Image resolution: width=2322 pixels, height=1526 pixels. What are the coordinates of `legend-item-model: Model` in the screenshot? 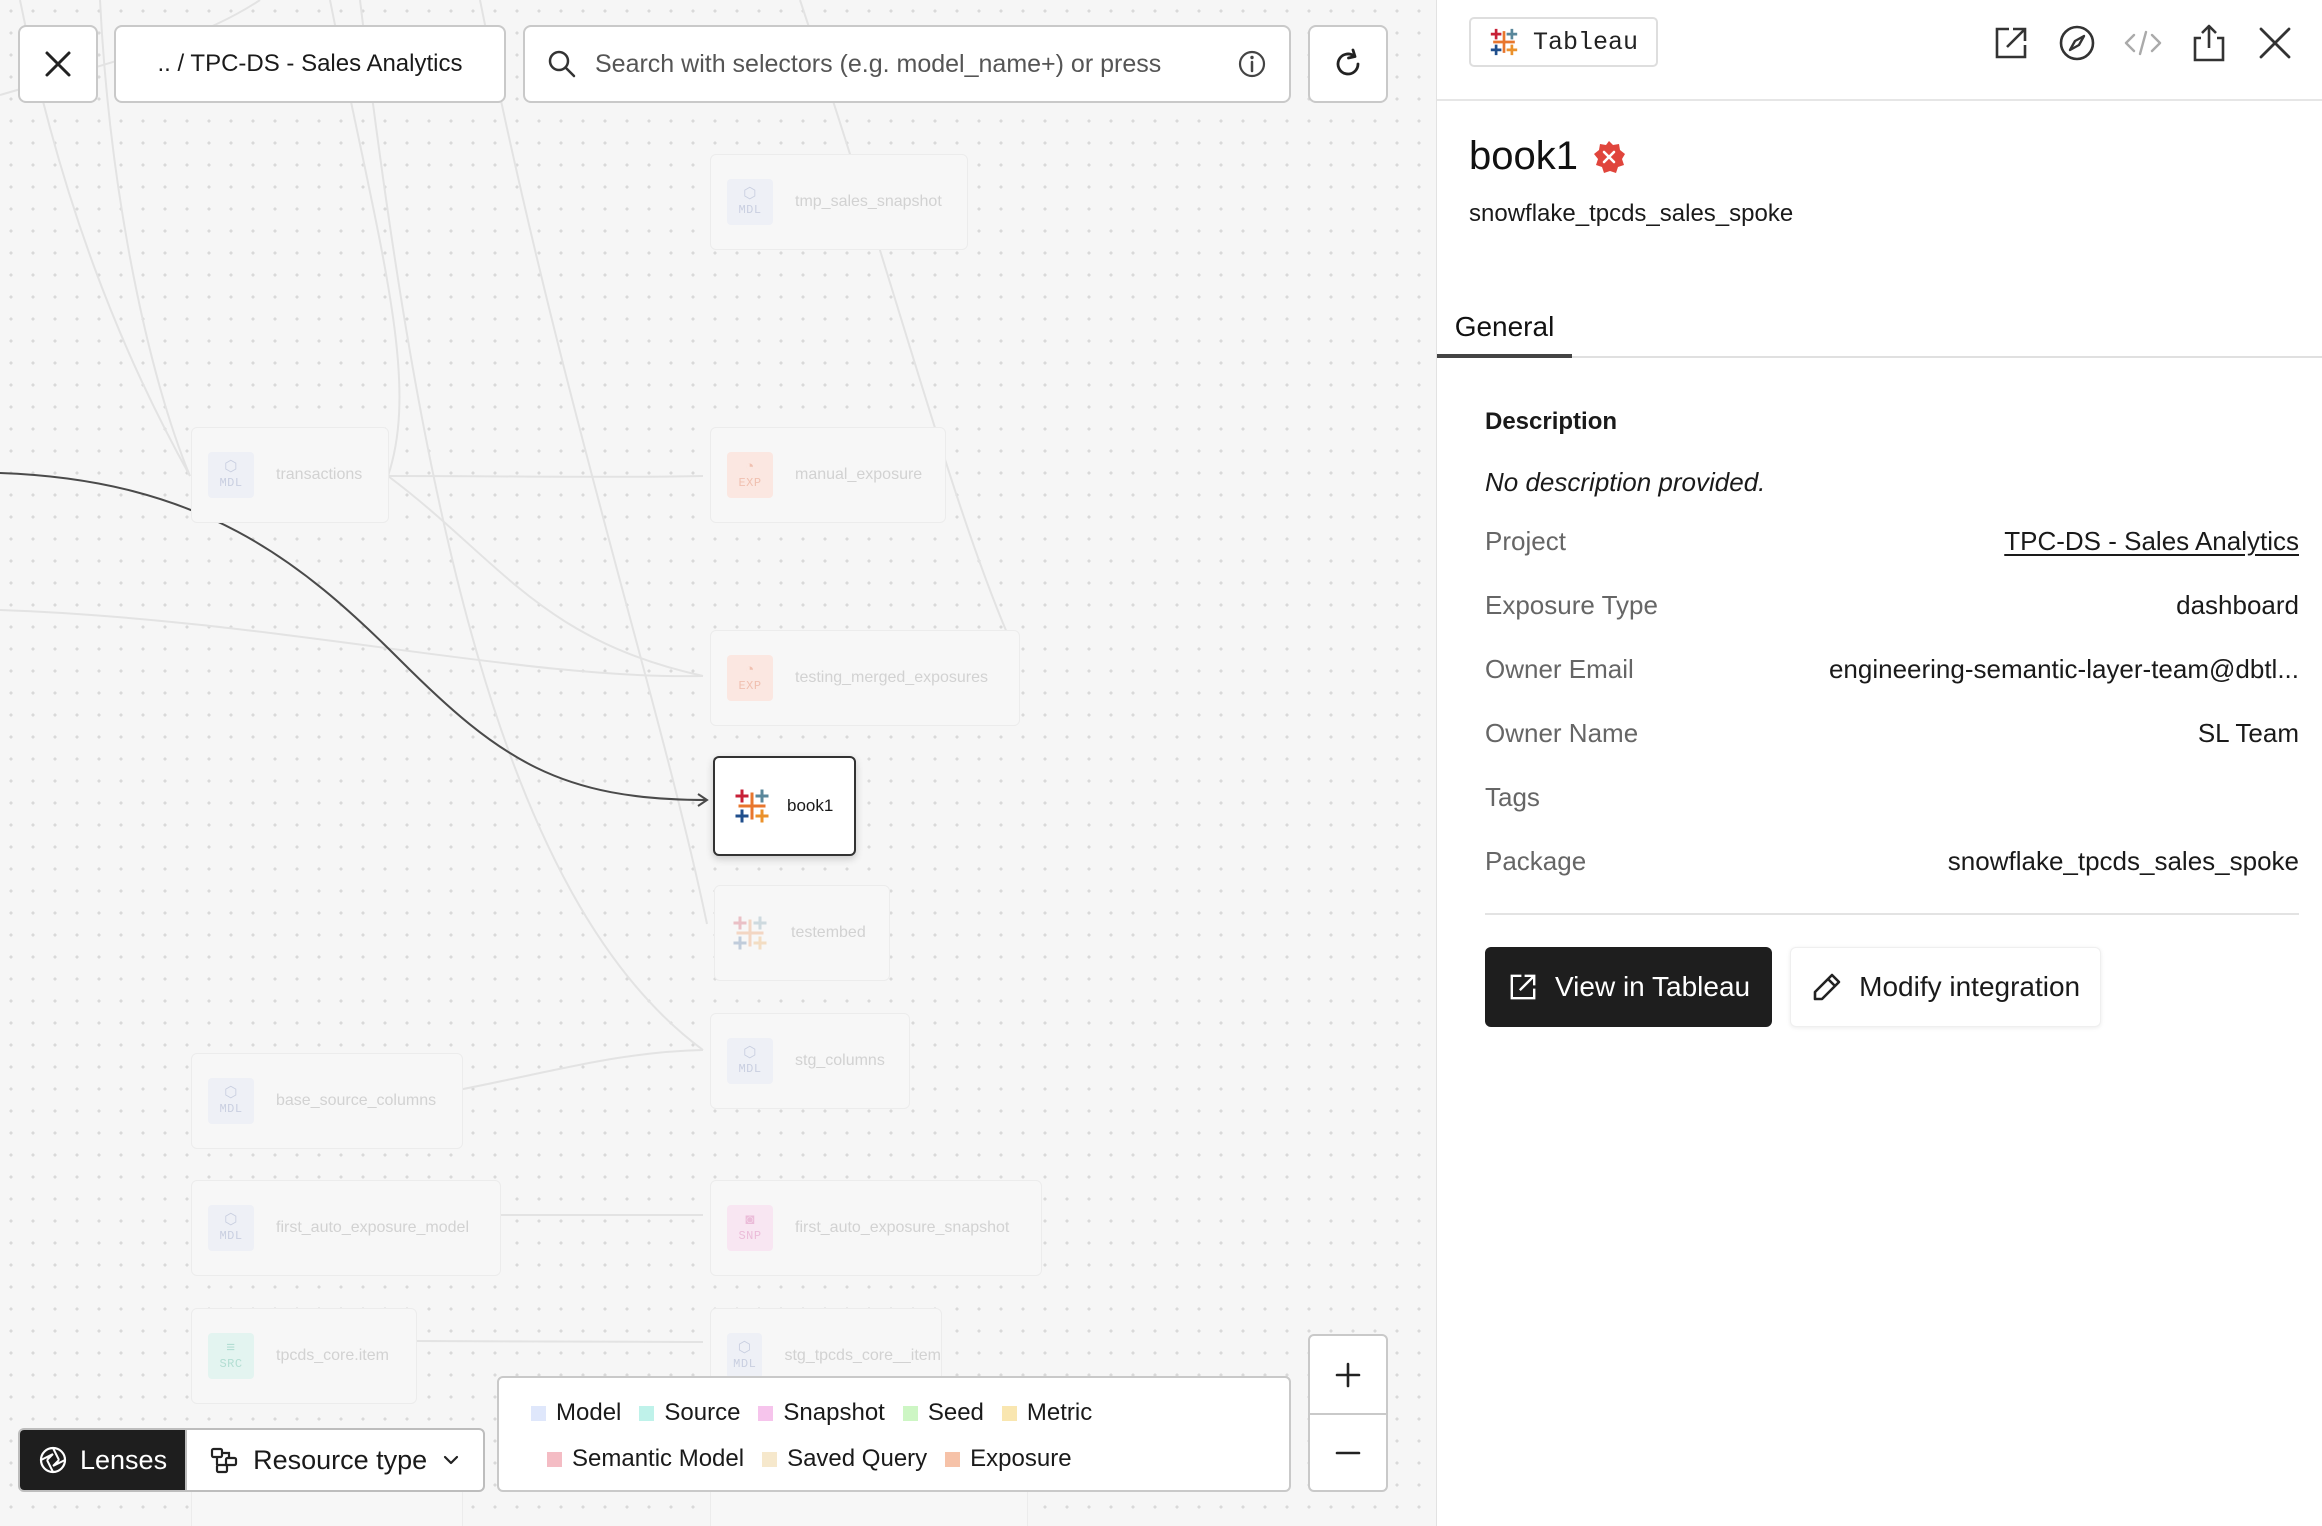 It's located at (576, 1413).